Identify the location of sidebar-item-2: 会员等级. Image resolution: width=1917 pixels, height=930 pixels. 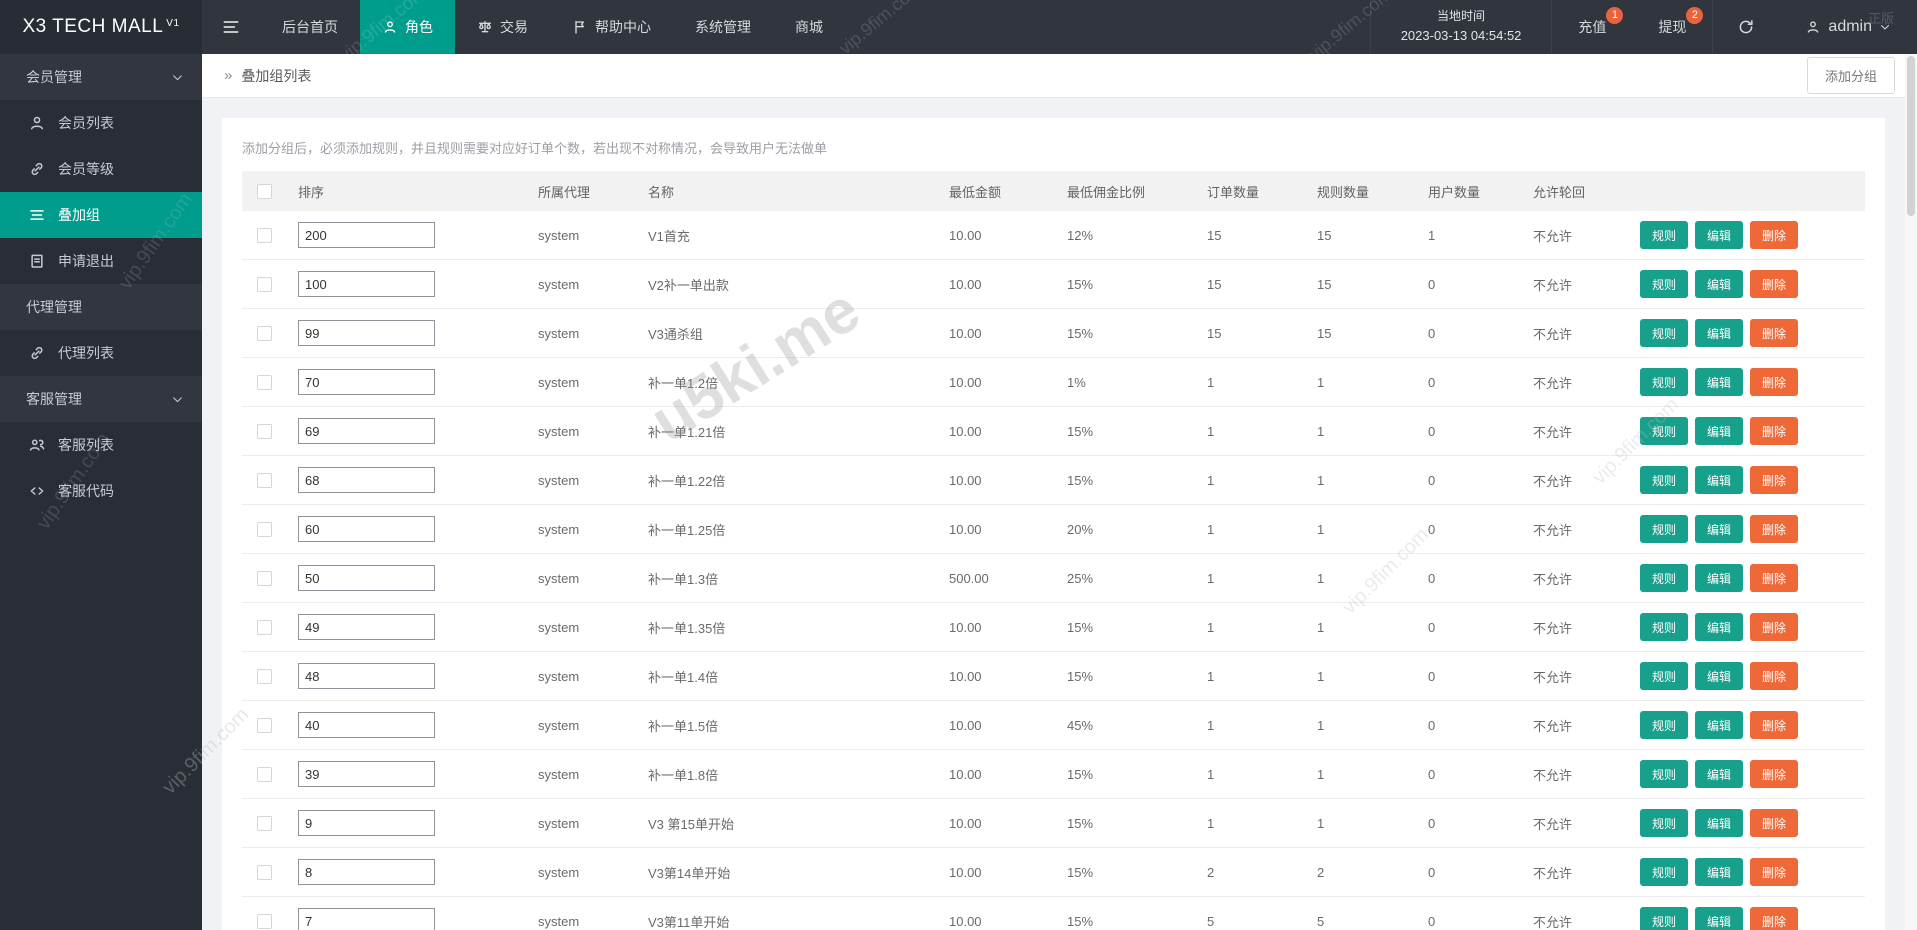
(101, 169).